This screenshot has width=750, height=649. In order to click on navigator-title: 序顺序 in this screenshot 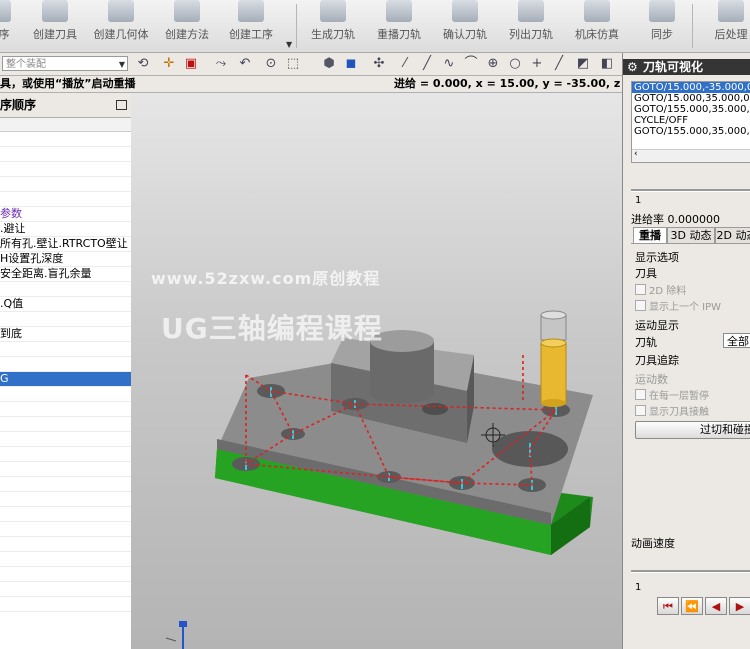, I will do `click(18, 105)`.